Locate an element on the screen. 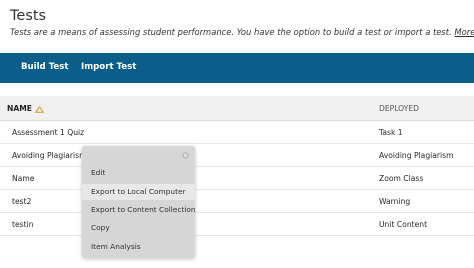  test-name: testin is located at coordinates (23, 224).